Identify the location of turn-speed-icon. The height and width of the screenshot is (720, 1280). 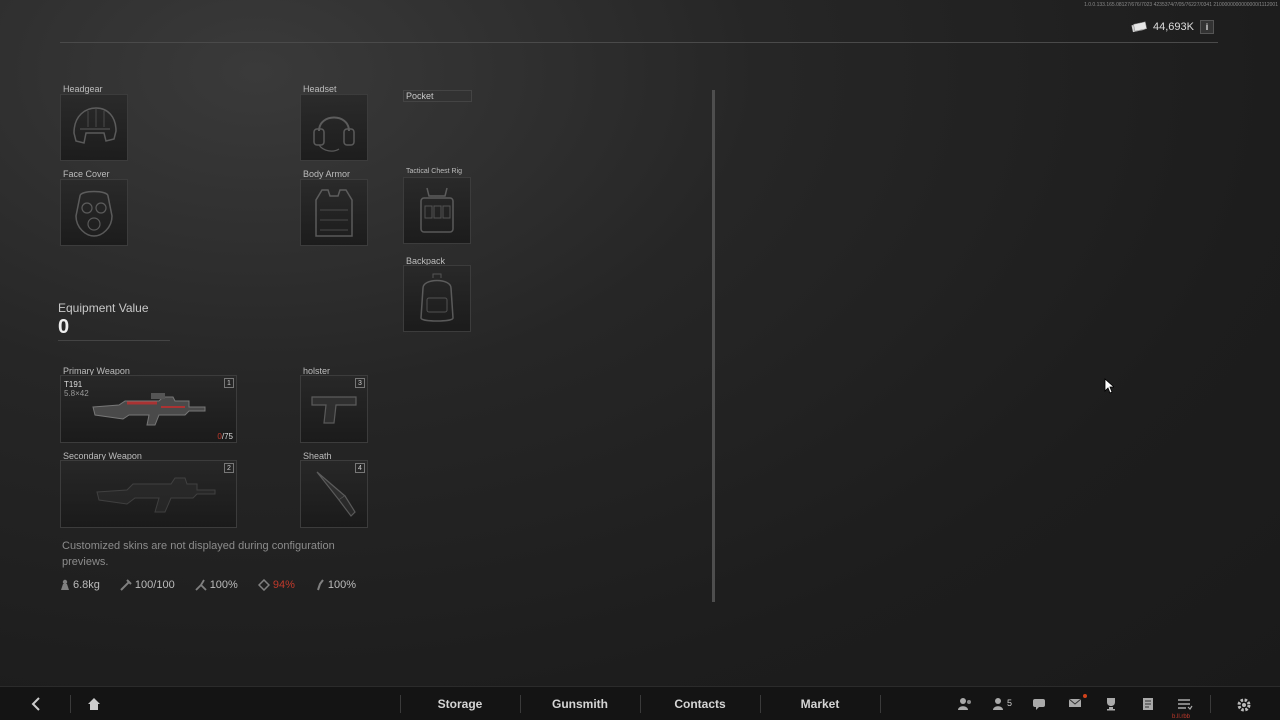
(320, 585).